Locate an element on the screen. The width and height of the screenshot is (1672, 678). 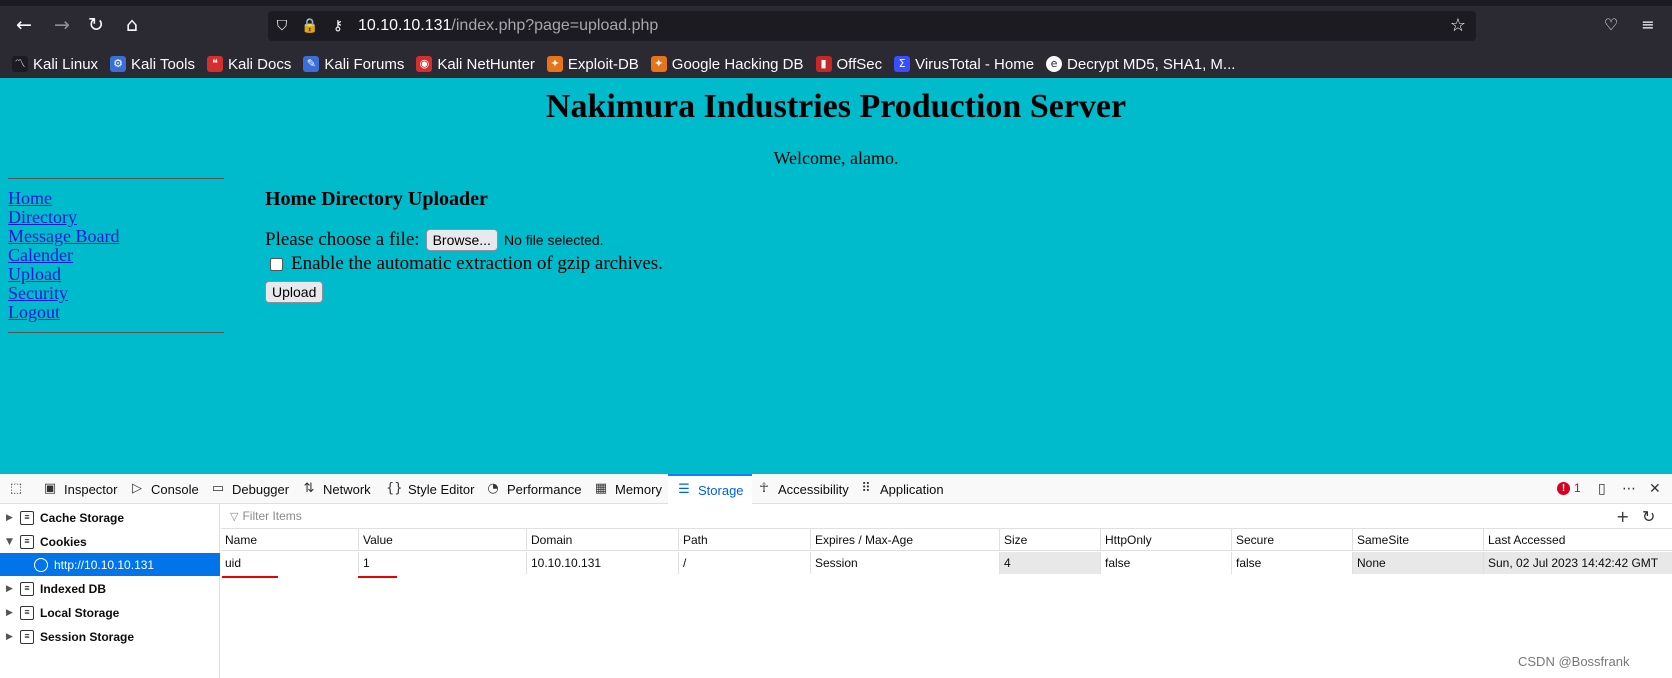
no-file-selected-text: No file selected. is located at coordinates (553, 240).